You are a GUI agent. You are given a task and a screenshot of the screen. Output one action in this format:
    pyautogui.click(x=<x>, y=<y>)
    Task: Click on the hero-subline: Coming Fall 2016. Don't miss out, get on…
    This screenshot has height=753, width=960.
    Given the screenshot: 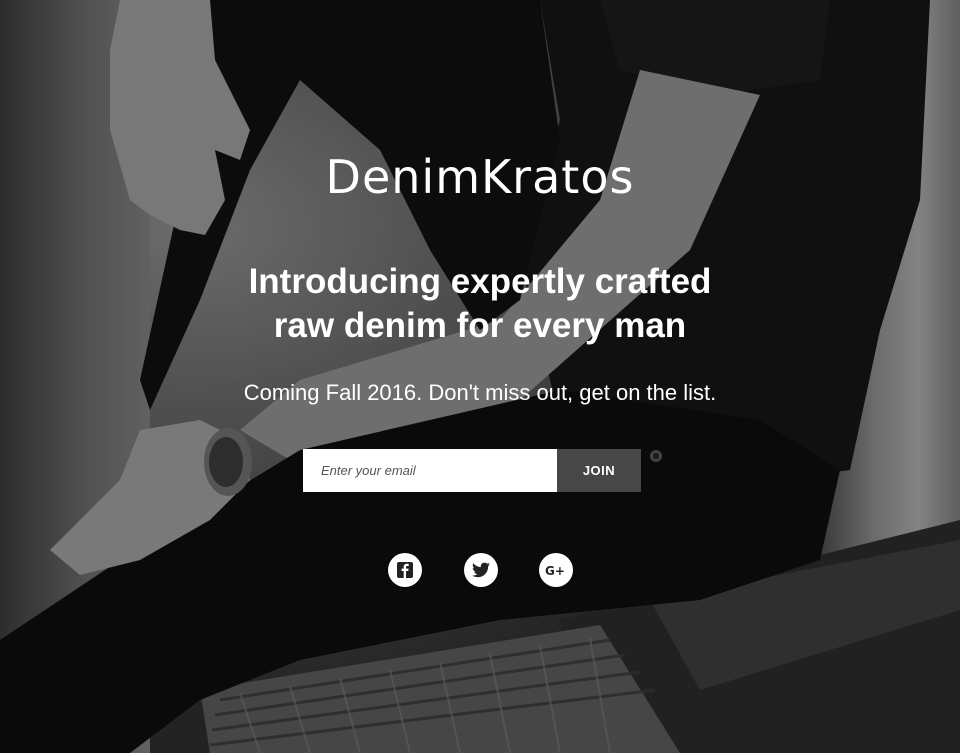 What is the action you would take?
    pyautogui.click(x=480, y=392)
    